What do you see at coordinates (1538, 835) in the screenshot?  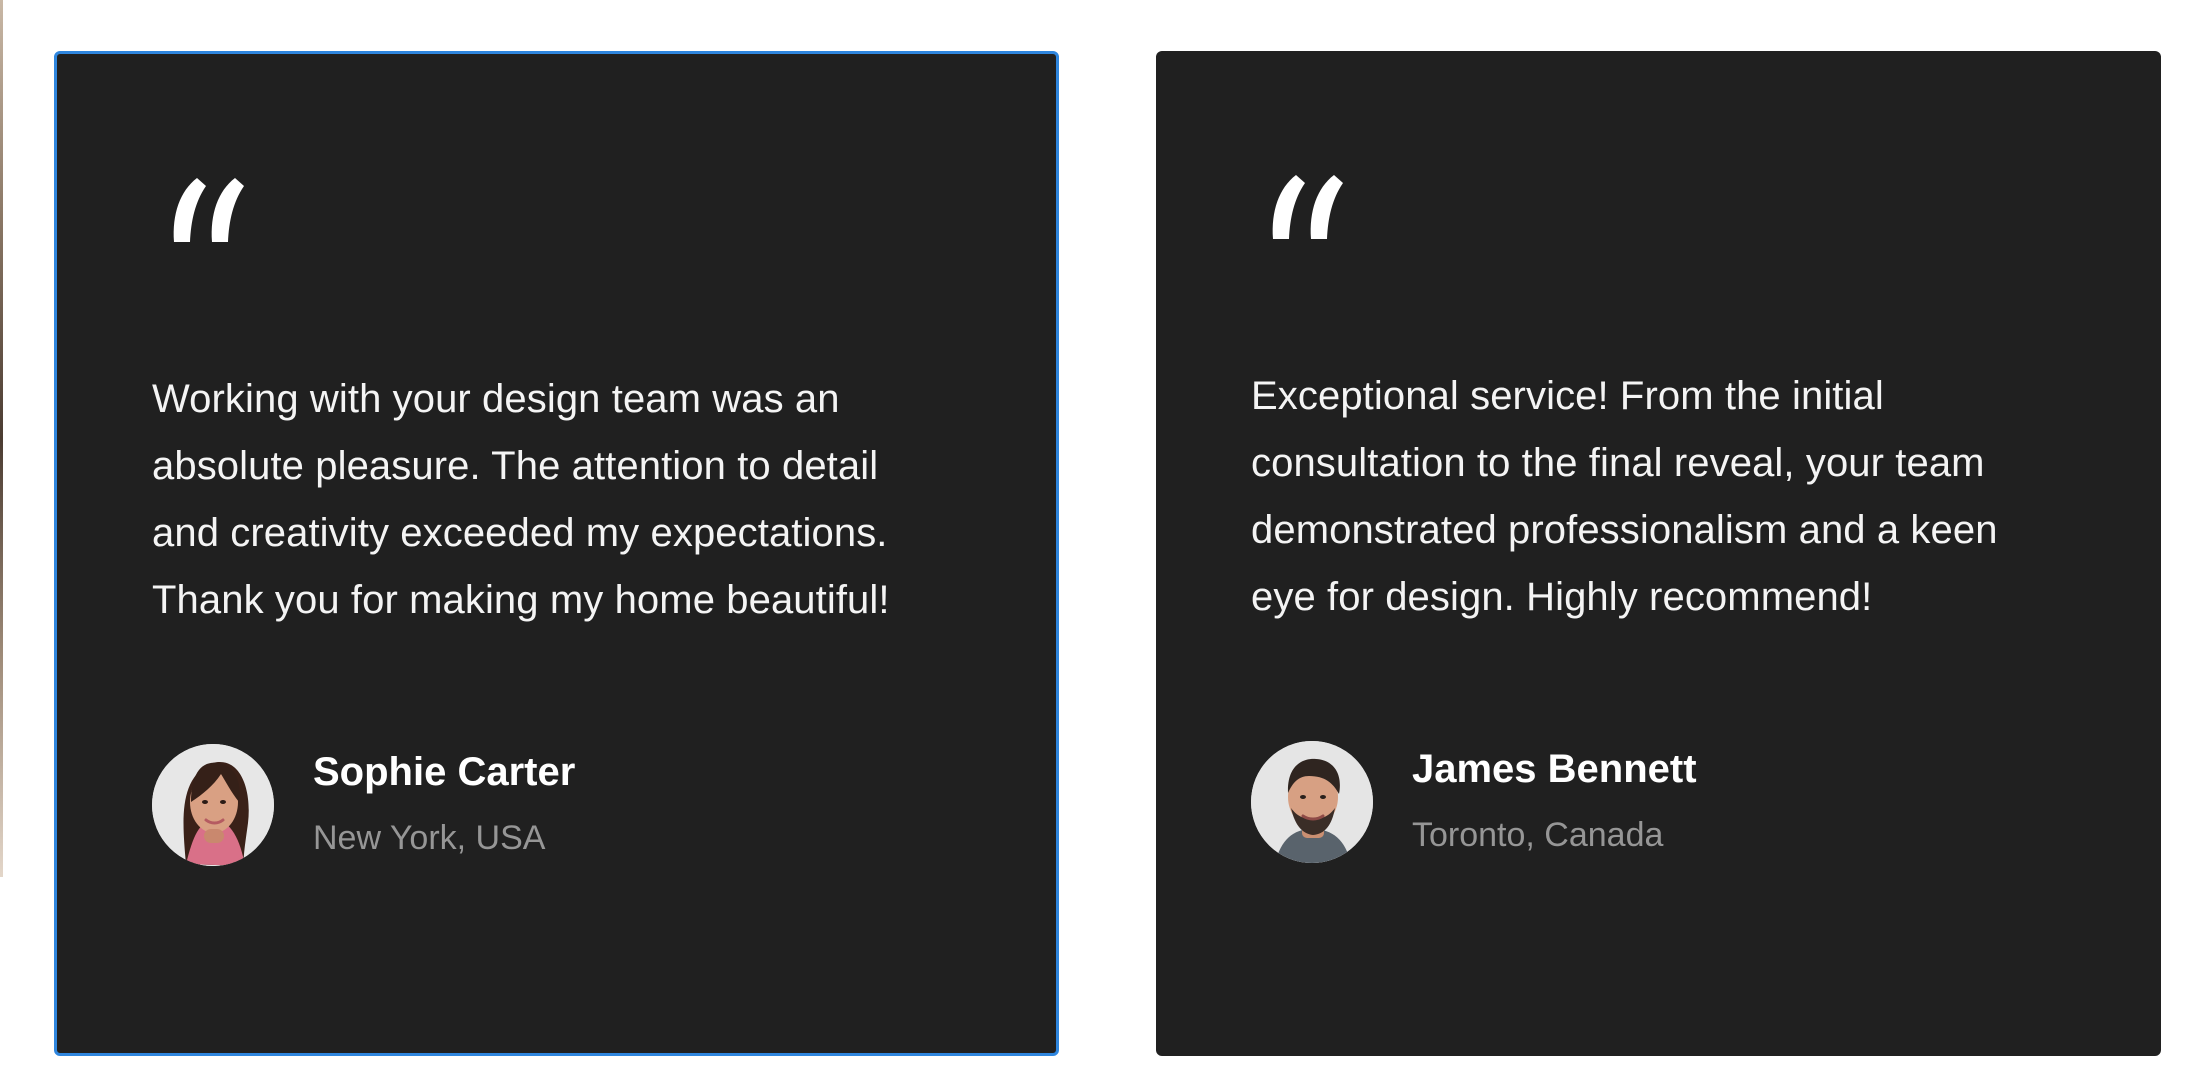 I see `author-location: Toronto, Canada` at bounding box center [1538, 835].